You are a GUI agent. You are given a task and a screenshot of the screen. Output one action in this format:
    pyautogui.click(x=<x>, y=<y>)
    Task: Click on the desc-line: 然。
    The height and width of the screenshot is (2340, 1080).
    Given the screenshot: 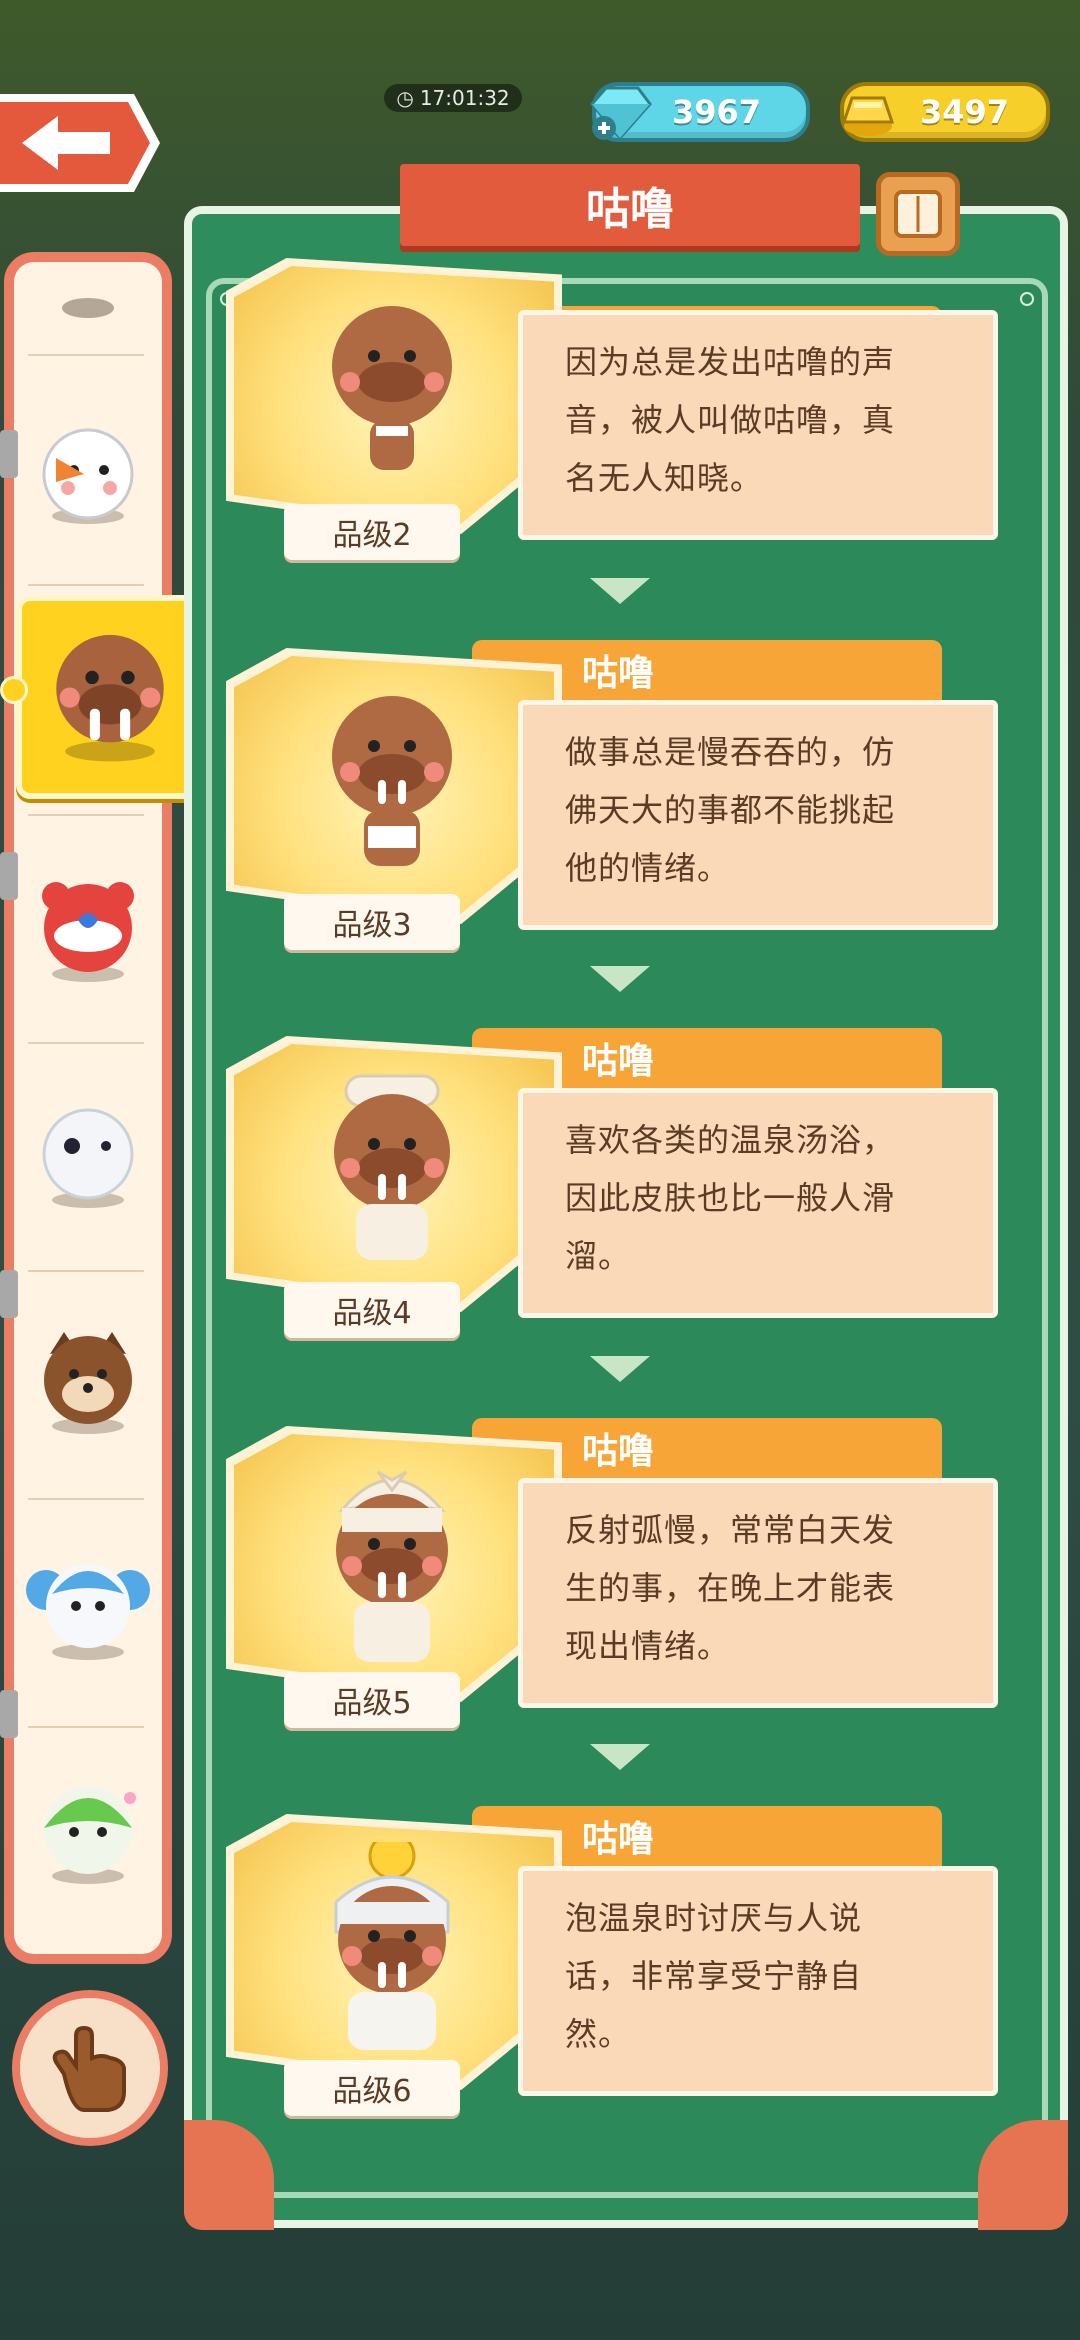 What is the action you would take?
    pyautogui.click(x=598, y=2034)
    